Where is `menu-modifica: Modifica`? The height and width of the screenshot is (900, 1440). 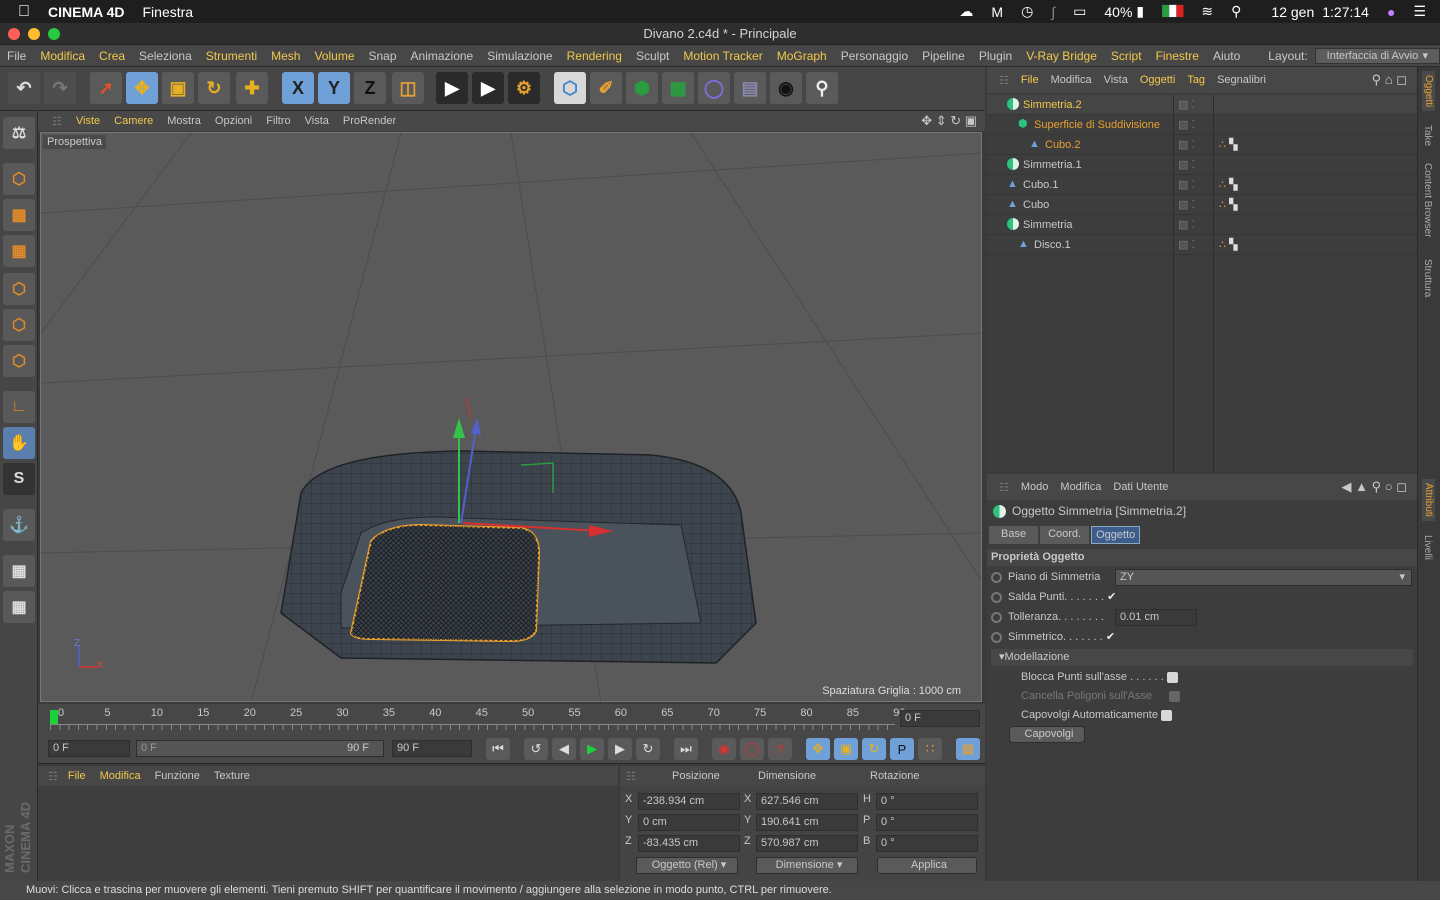 menu-modifica: Modifica is located at coordinates (62, 56).